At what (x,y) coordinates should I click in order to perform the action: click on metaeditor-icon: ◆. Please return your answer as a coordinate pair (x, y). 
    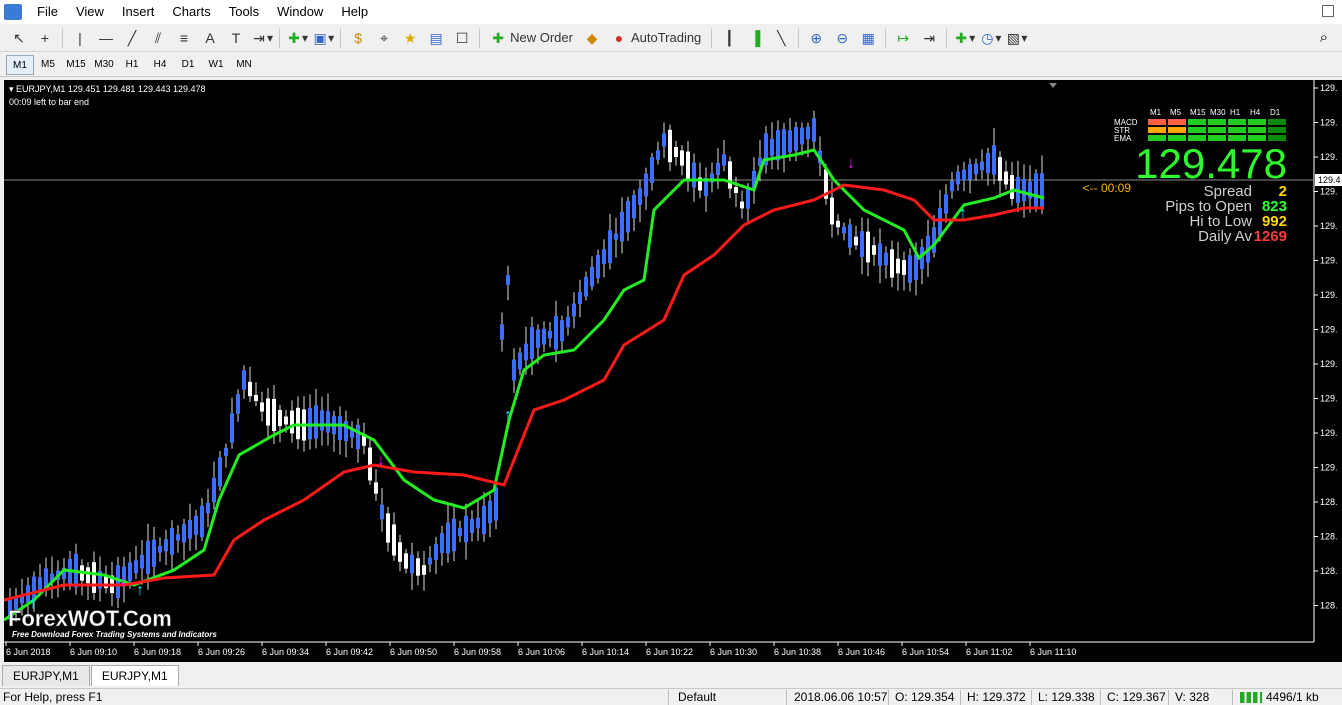
    Looking at the image, I should click on (592, 38).